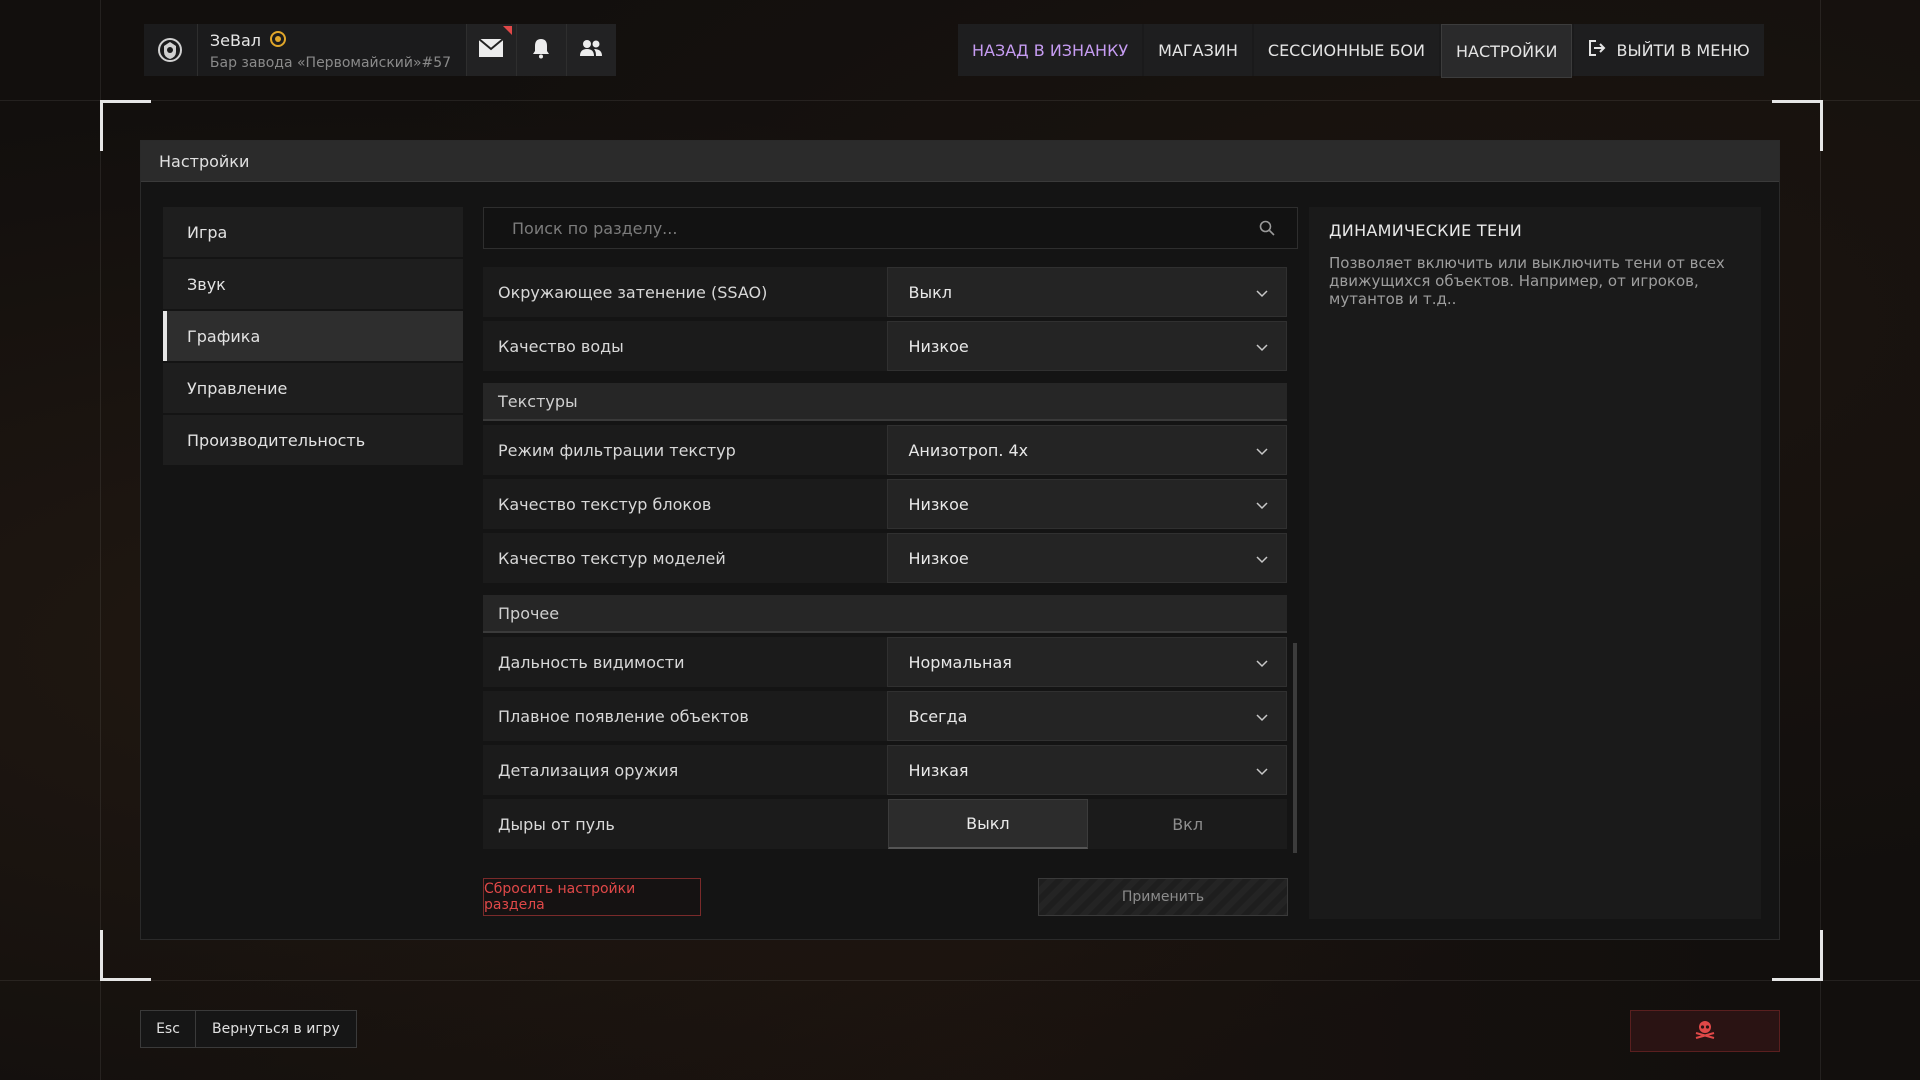 Image resolution: width=1920 pixels, height=1080 pixels. What do you see at coordinates (1087, 450) in the screenshot?
I see `texture-filtering-select: Анизотроп. 4x` at bounding box center [1087, 450].